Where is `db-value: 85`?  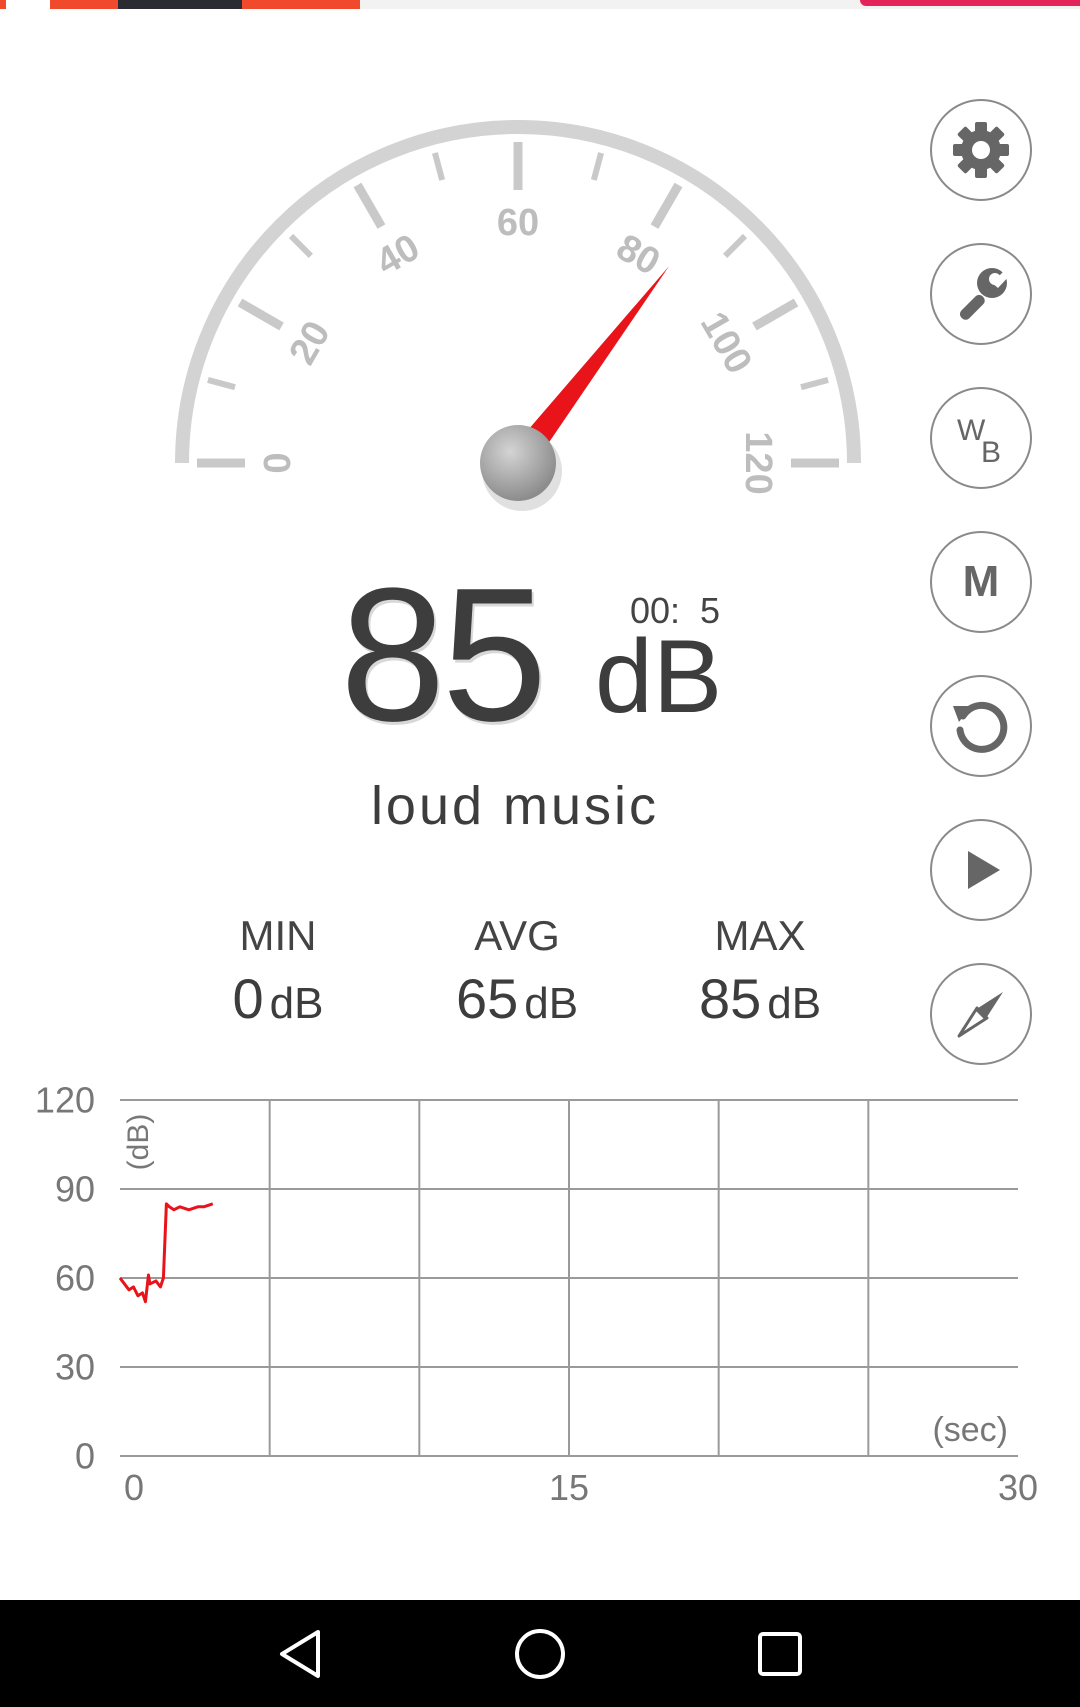
db-value: 85 is located at coordinates (443, 655).